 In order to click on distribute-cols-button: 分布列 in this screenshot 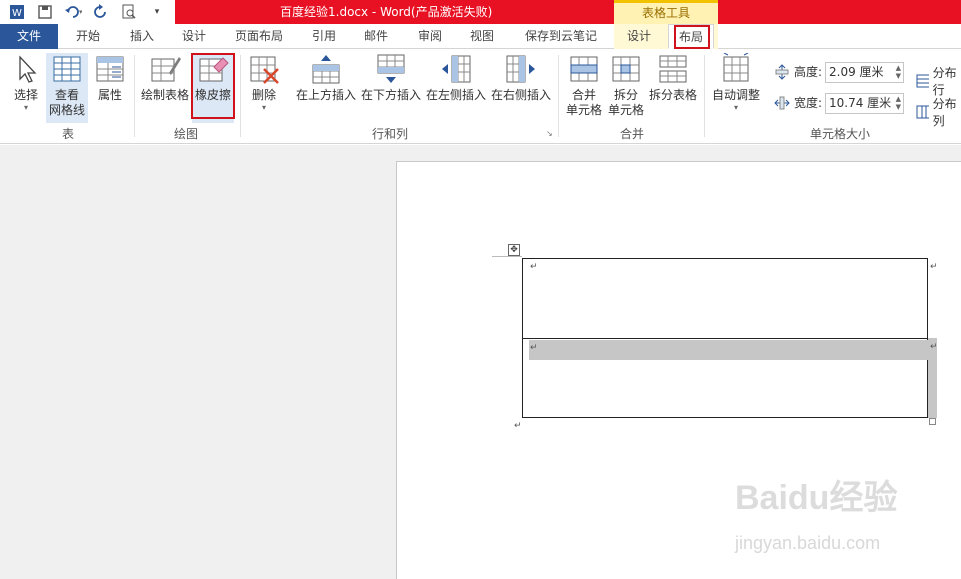, I will do `click(938, 112)`.